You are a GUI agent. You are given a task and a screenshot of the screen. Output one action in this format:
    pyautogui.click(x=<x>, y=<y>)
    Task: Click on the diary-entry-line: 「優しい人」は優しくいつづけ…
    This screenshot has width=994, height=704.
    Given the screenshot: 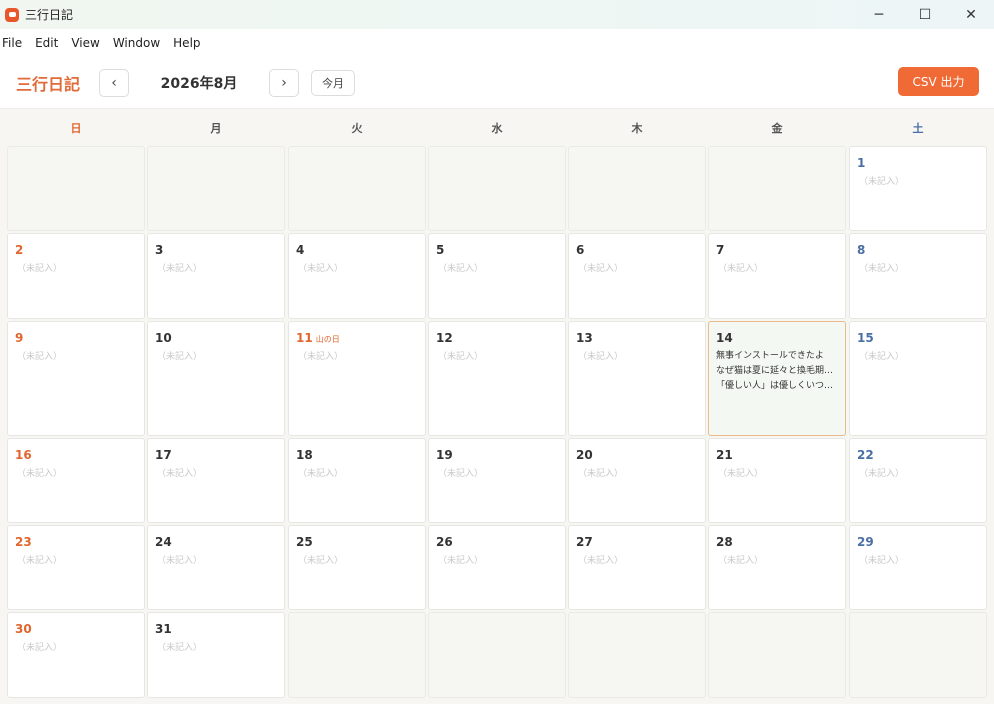 What is the action you would take?
    pyautogui.click(x=777, y=386)
    